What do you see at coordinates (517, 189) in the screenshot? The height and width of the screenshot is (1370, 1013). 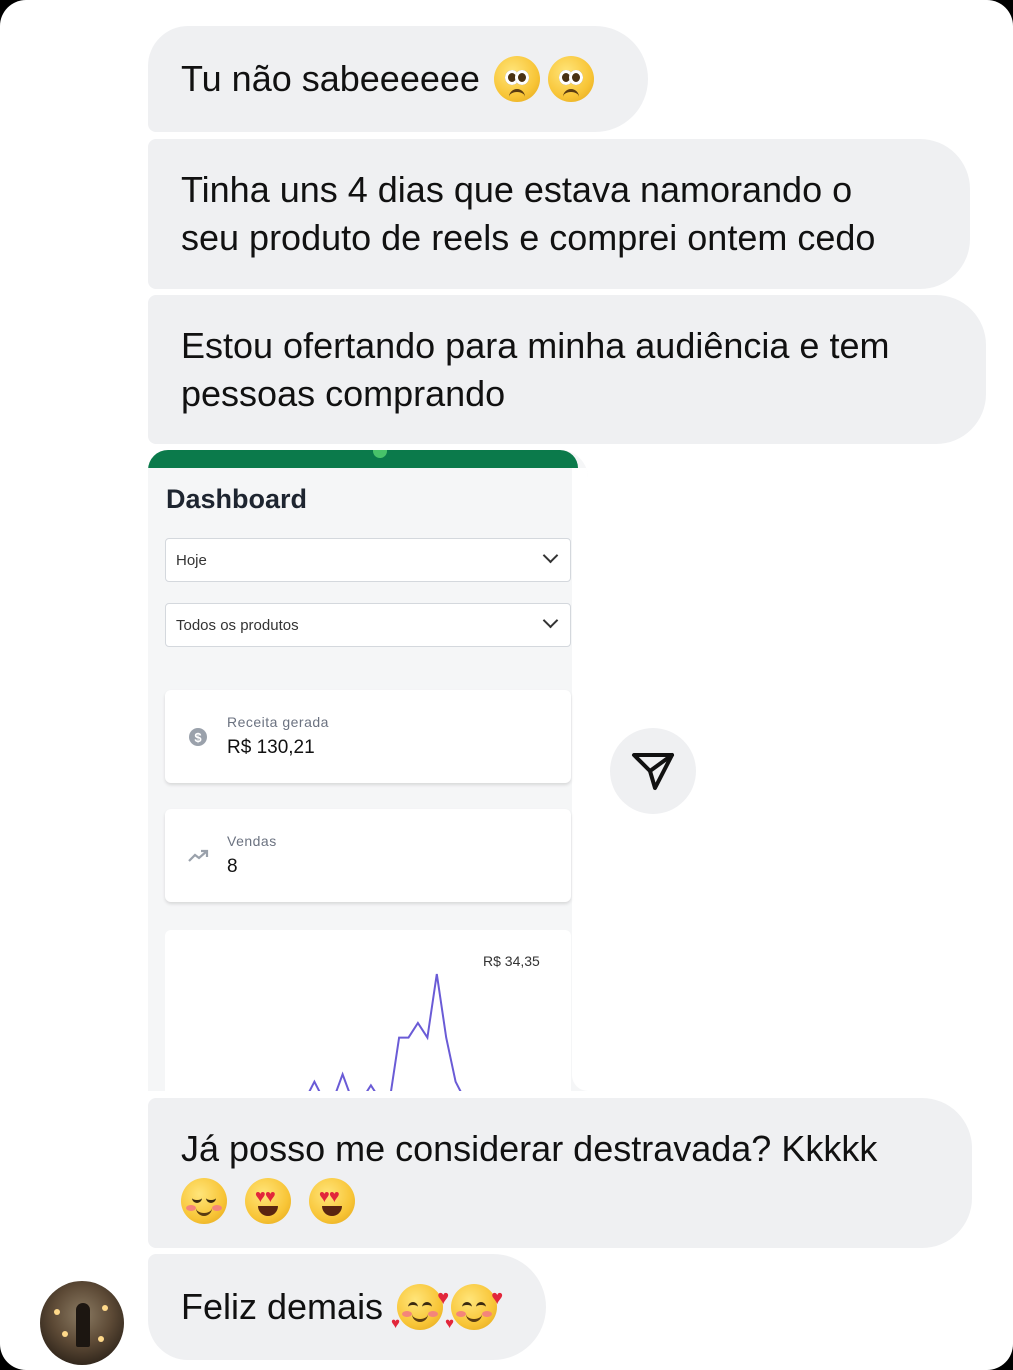 I see `message-text-line: Tinha uns 4 dias que estava namorando o` at bounding box center [517, 189].